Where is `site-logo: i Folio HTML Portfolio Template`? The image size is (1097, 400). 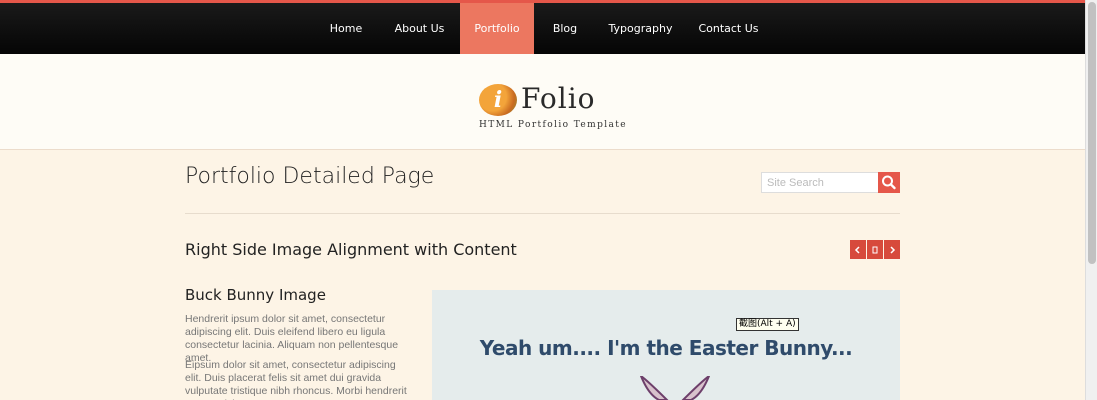 site-logo: i Folio HTML Portfolio Template is located at coordinates (552, 108).